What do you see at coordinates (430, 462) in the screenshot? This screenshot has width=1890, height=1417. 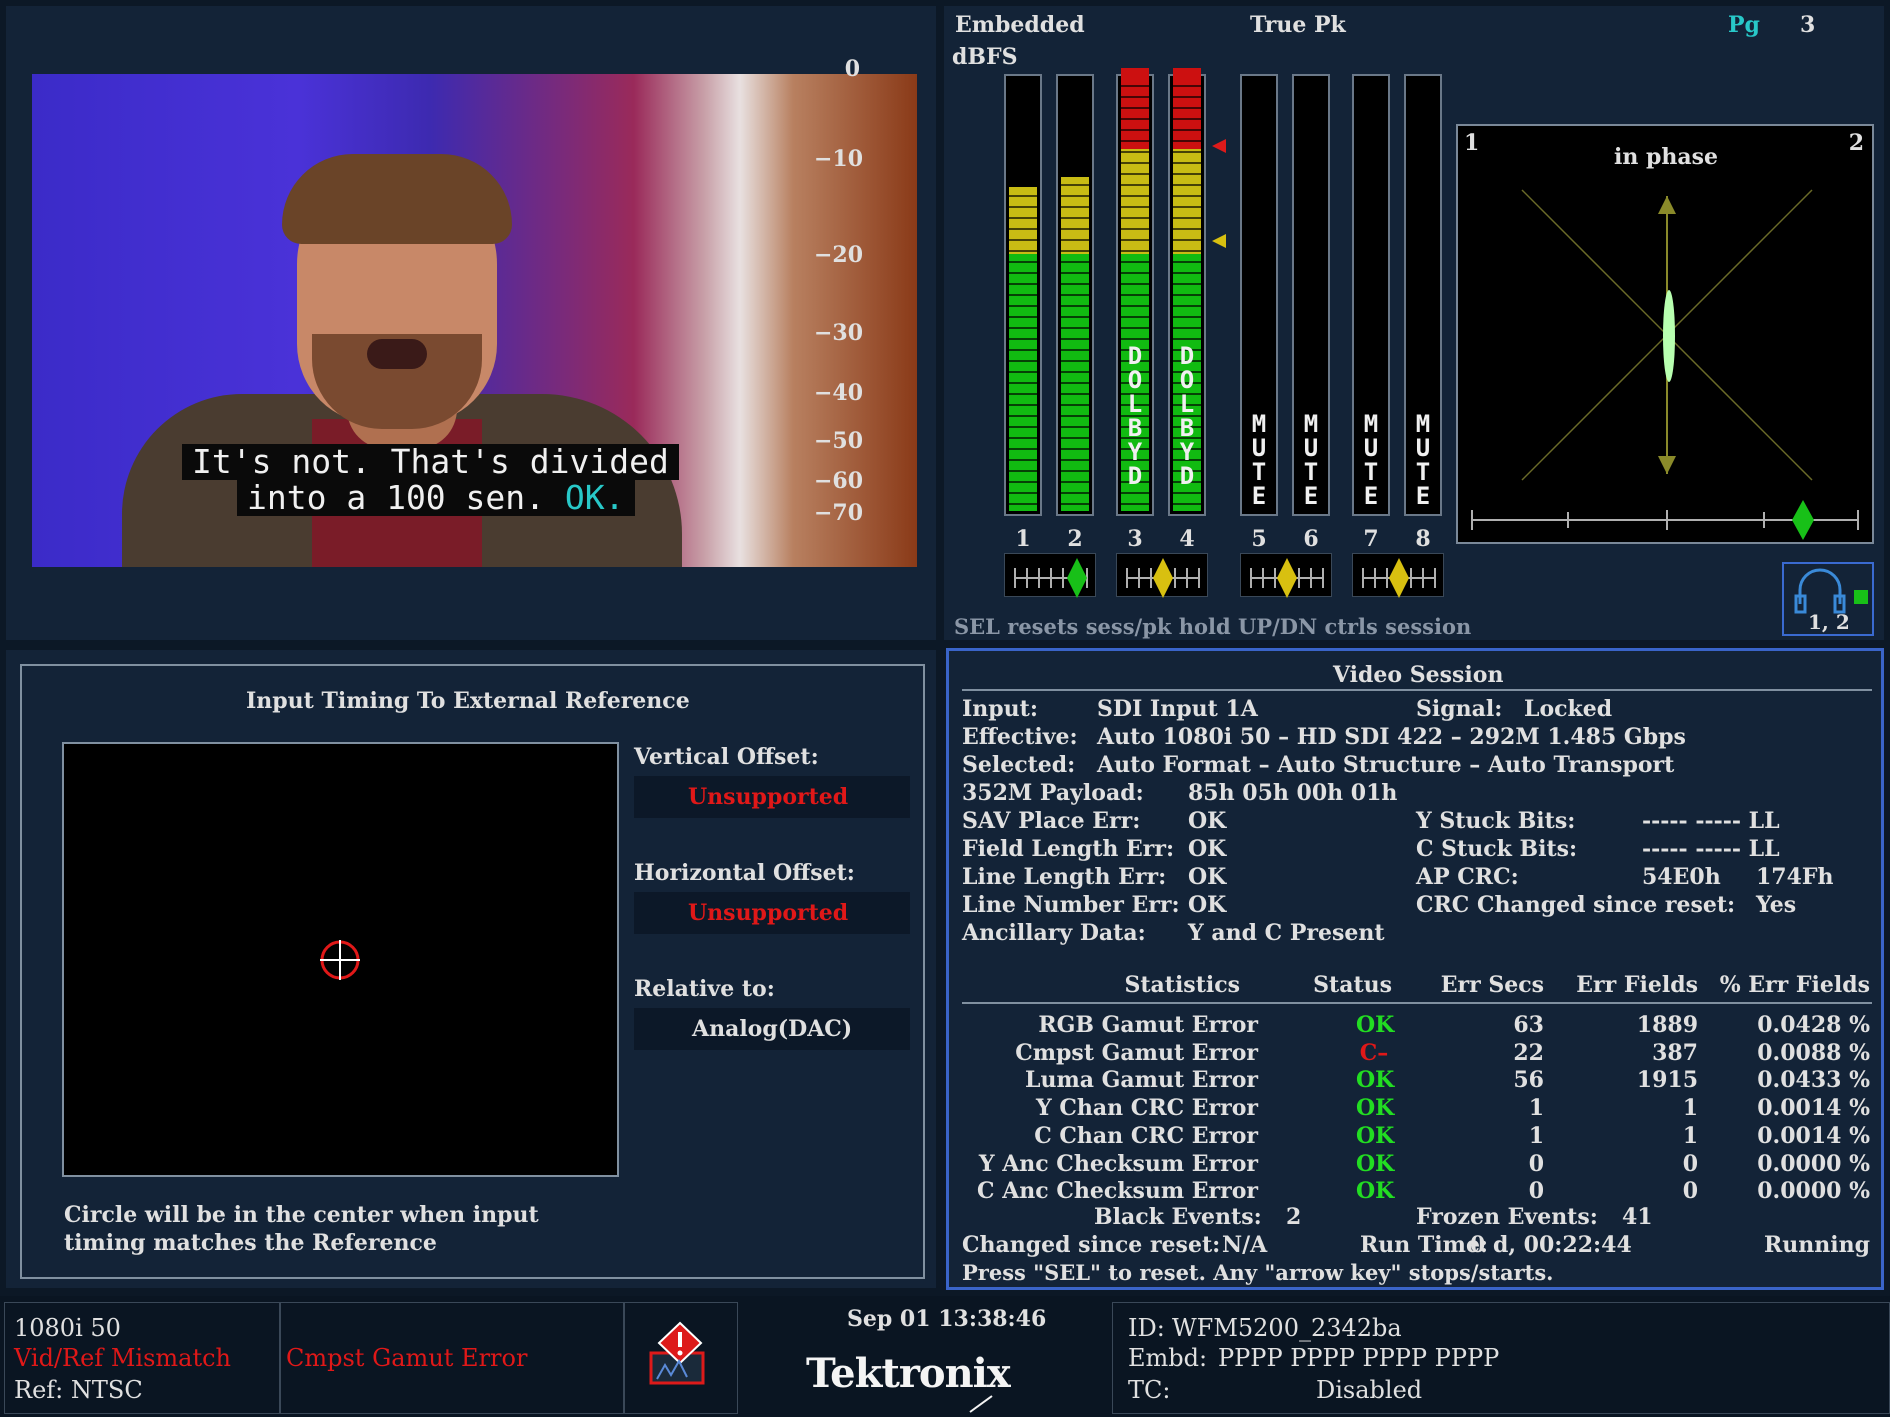 I see `caption-line-1: It's not. That's divided` at bounding box center [430, 462].